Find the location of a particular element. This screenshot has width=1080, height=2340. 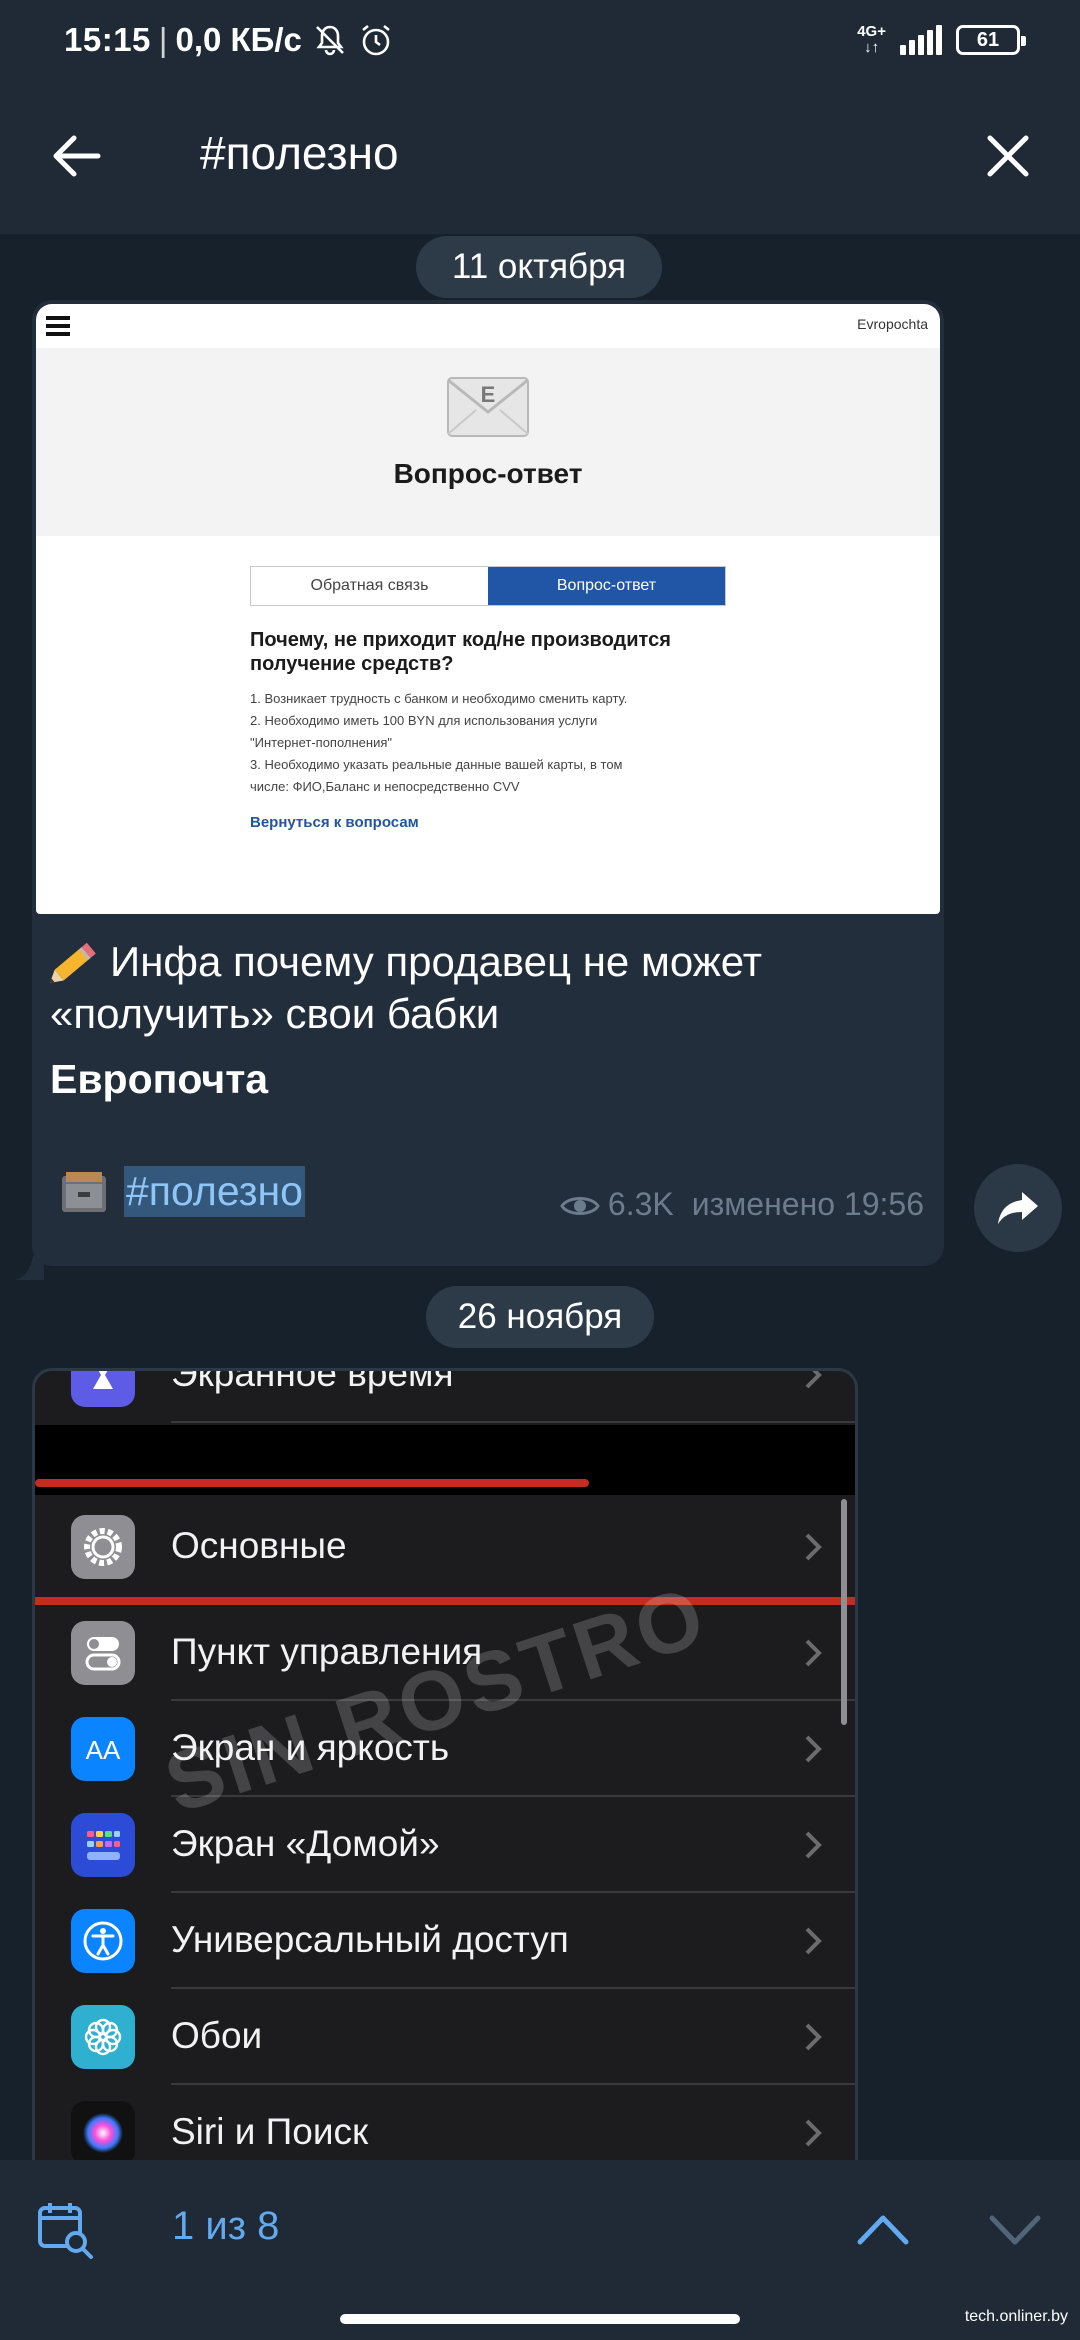

settings-row: Экран «Домой» is located at coordinates (445, 1845).